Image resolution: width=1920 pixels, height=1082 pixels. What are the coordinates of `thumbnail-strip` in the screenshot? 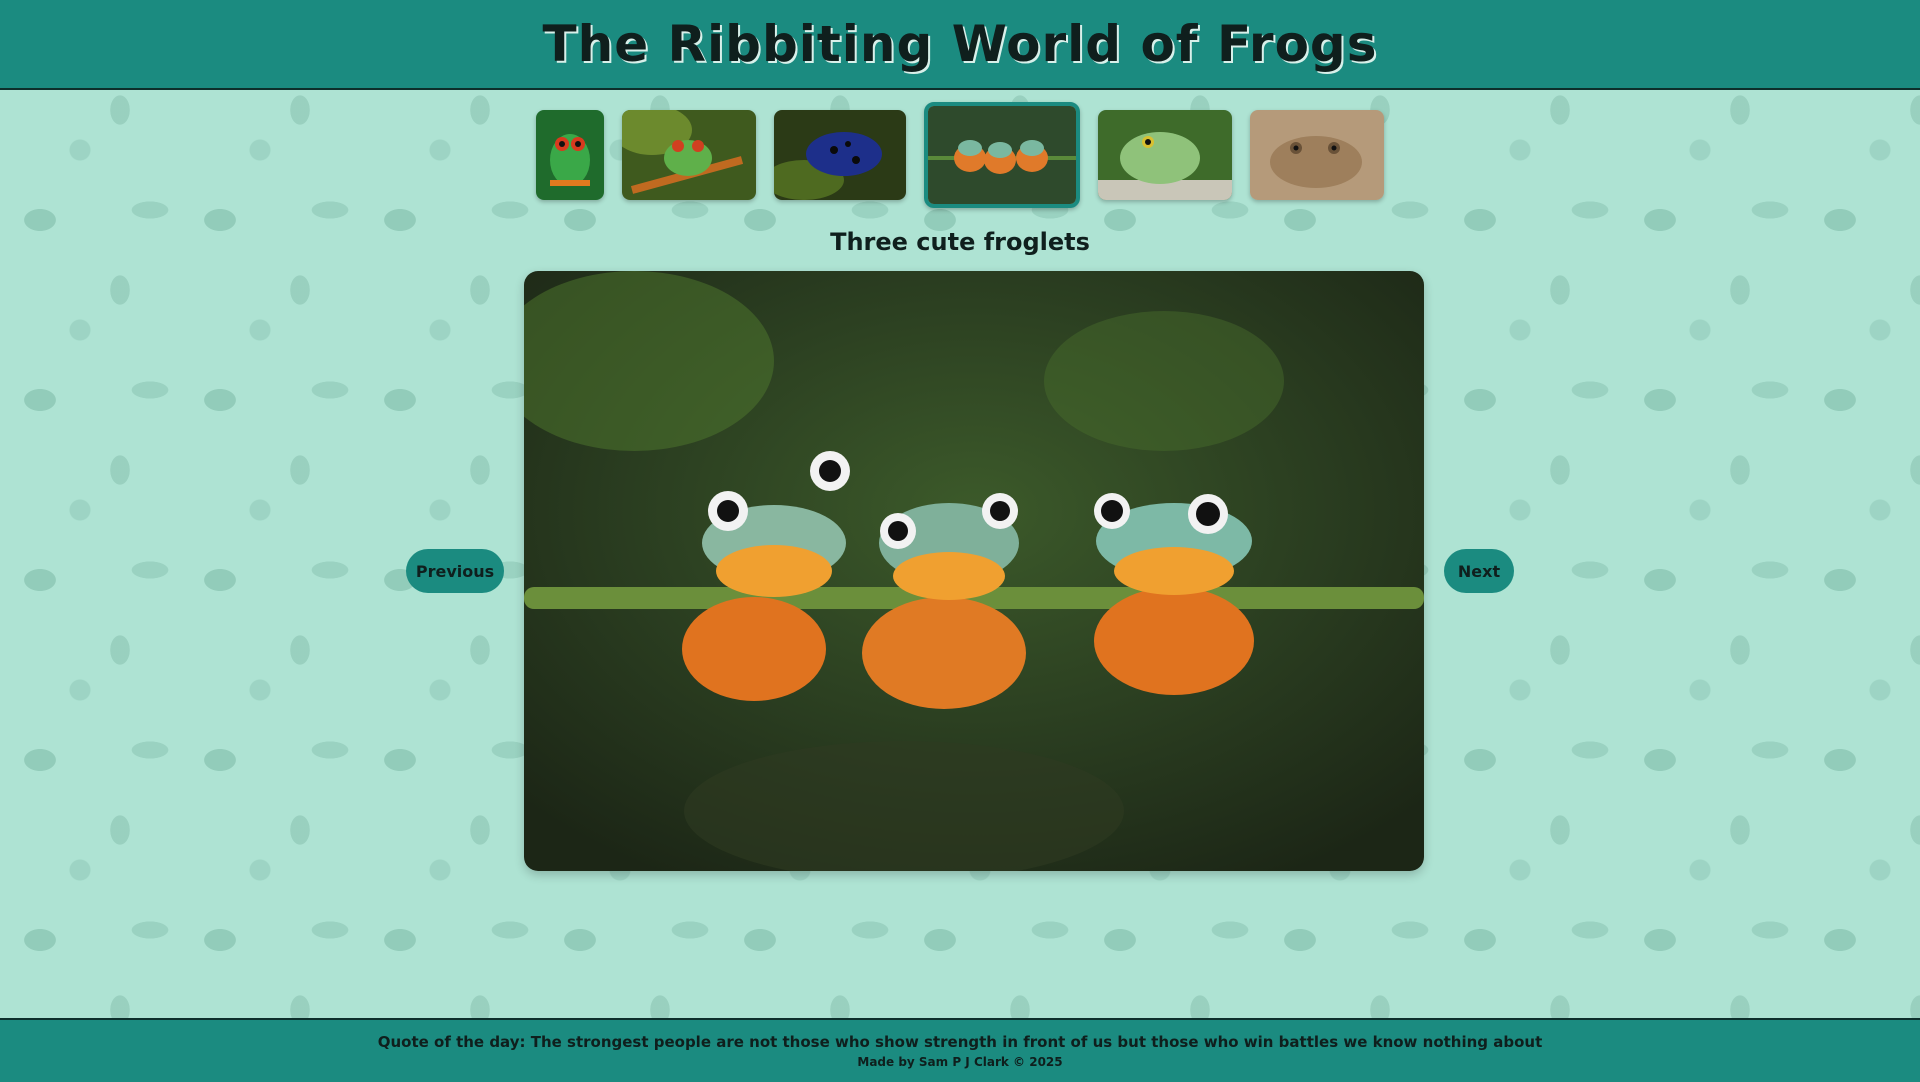 It's located at (960, 155).